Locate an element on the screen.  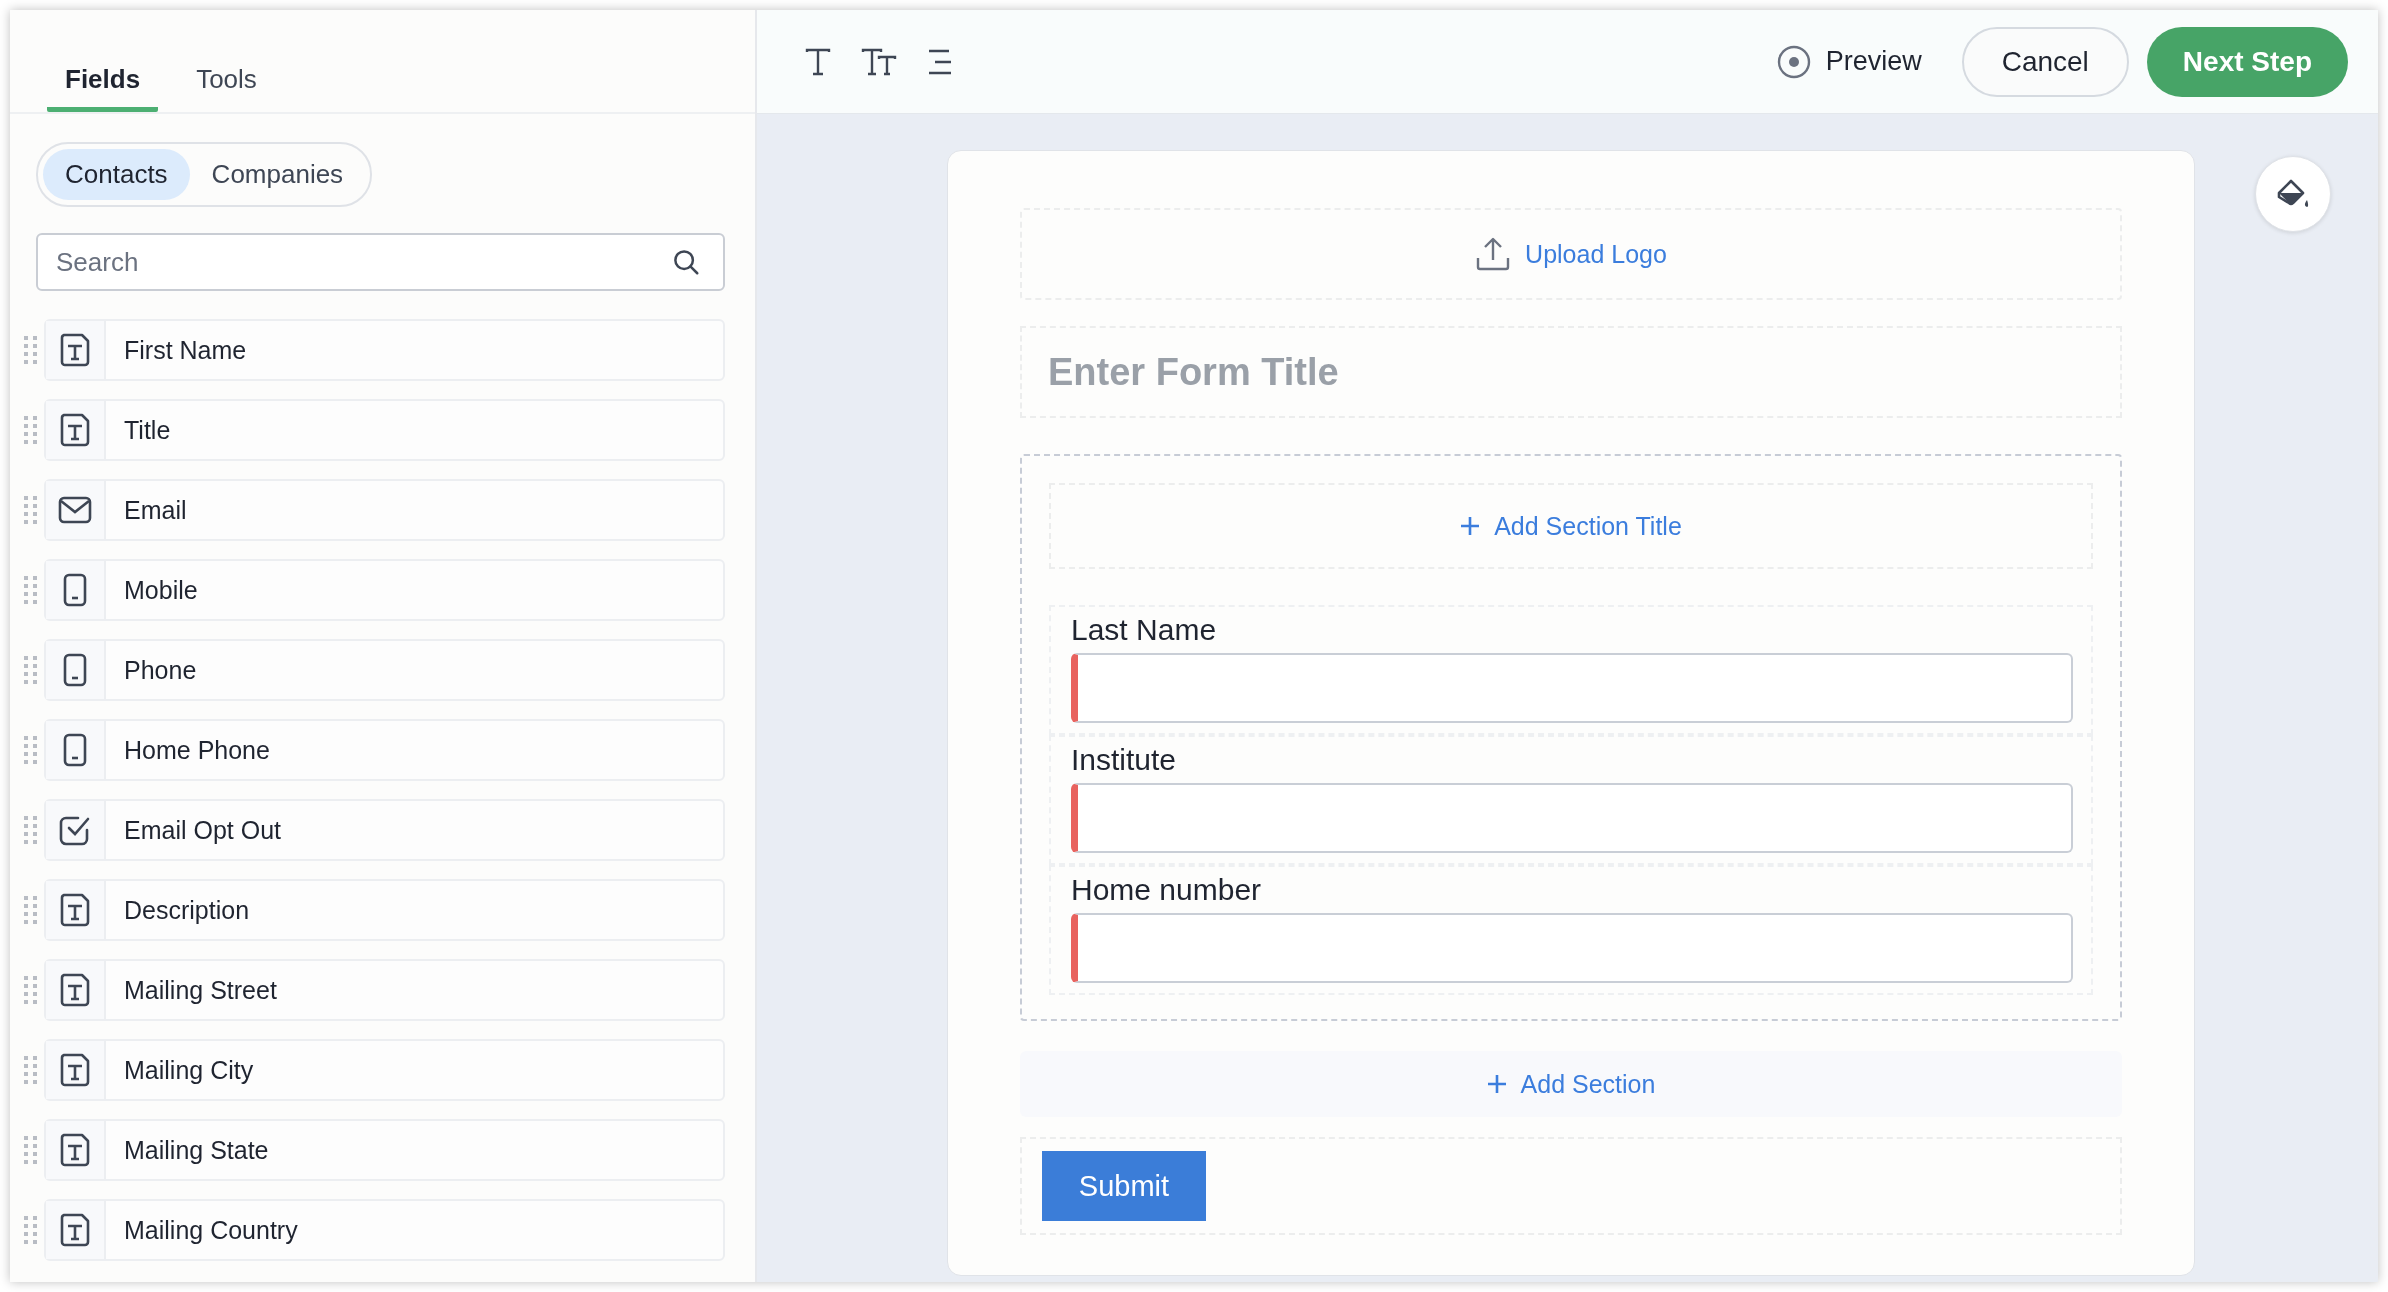
segment-button: Contacts is located at coordinates (116, 174).